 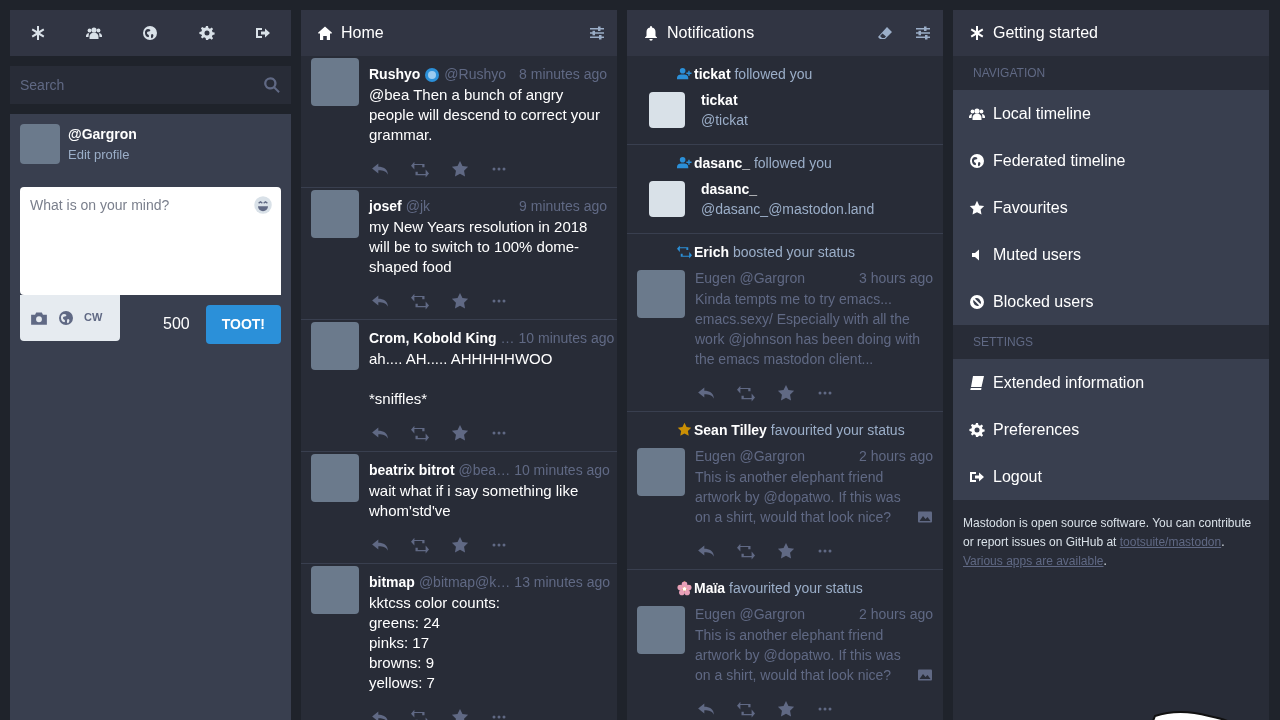 What do you see at coordinates (753, 74) in the screenshot?
I see `notification-text: tickat followed you` at bounding box center [753, 74].